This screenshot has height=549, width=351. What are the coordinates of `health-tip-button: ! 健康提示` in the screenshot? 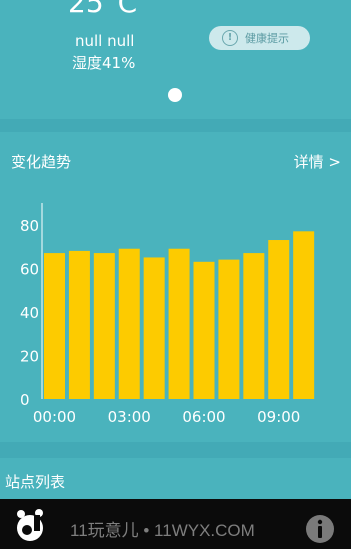 It's located at (259, 38).